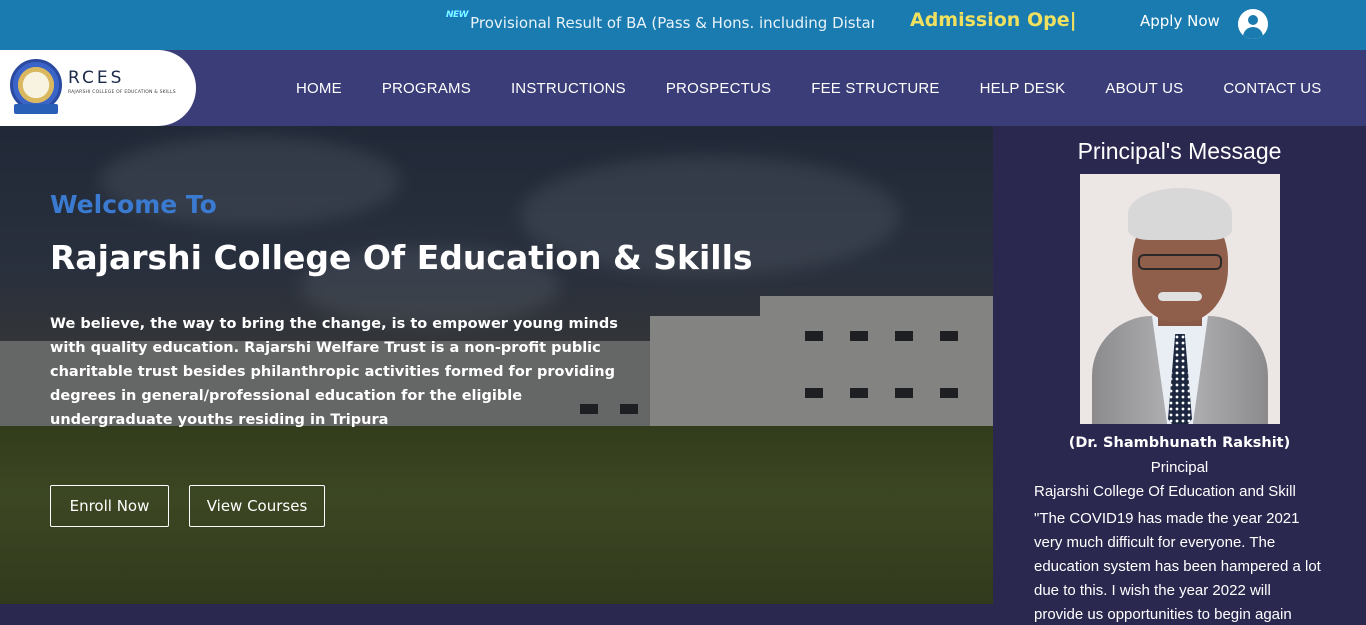 Image resolution: width=1366 pixels, height=625 pixels. What do you see at coordinates (1179, 151) in the screenshot?
I see `principal-message-heading: Principal's Message` at bounding box center [1179, 151].